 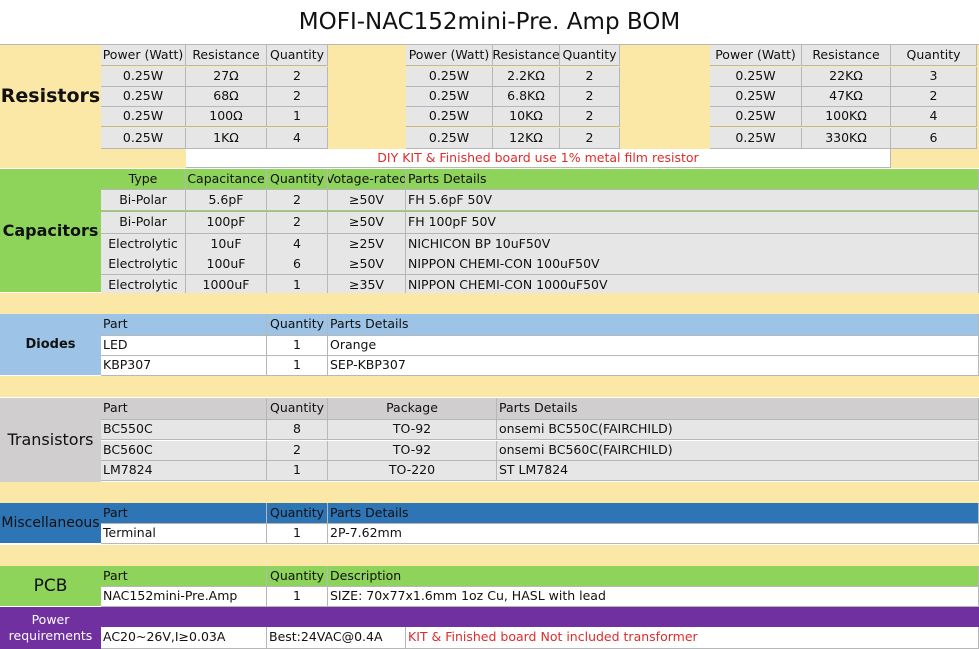 What do you see at coordinates (367, 244) in the screenshot?
I see `capacitor-cell: ≥25V` at bounding box center [367, 244].